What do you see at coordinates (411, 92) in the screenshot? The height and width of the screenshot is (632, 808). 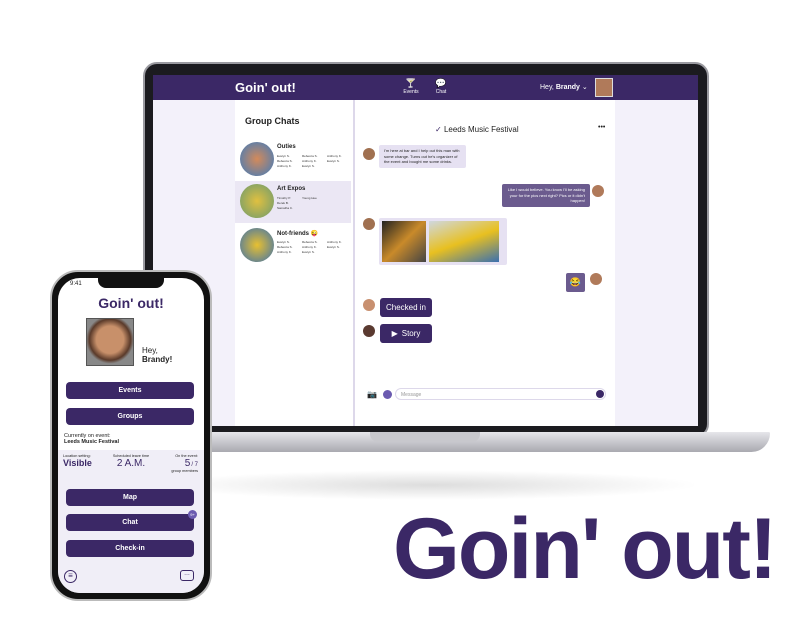 I see `nav-events-label: Events` at bounding box center [411, 92].